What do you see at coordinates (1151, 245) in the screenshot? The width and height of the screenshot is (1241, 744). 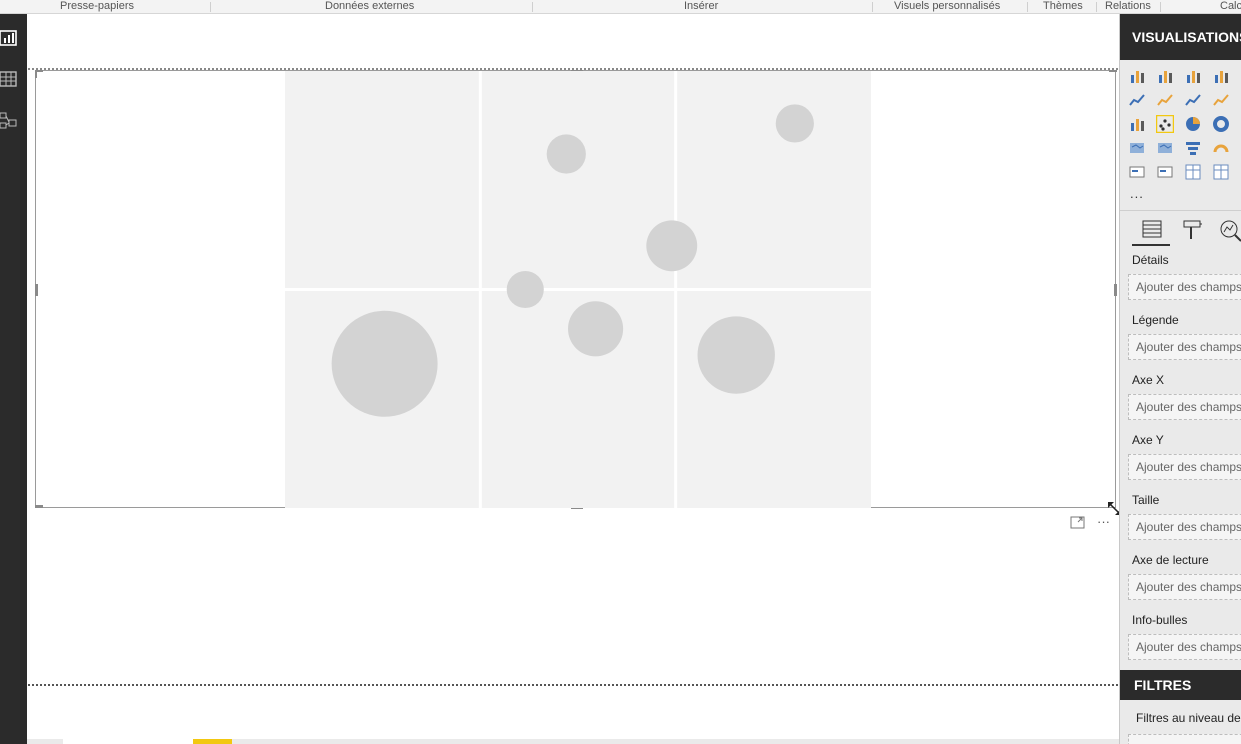 I see `active-tab-indicator` at bounding box center [1151, 245].